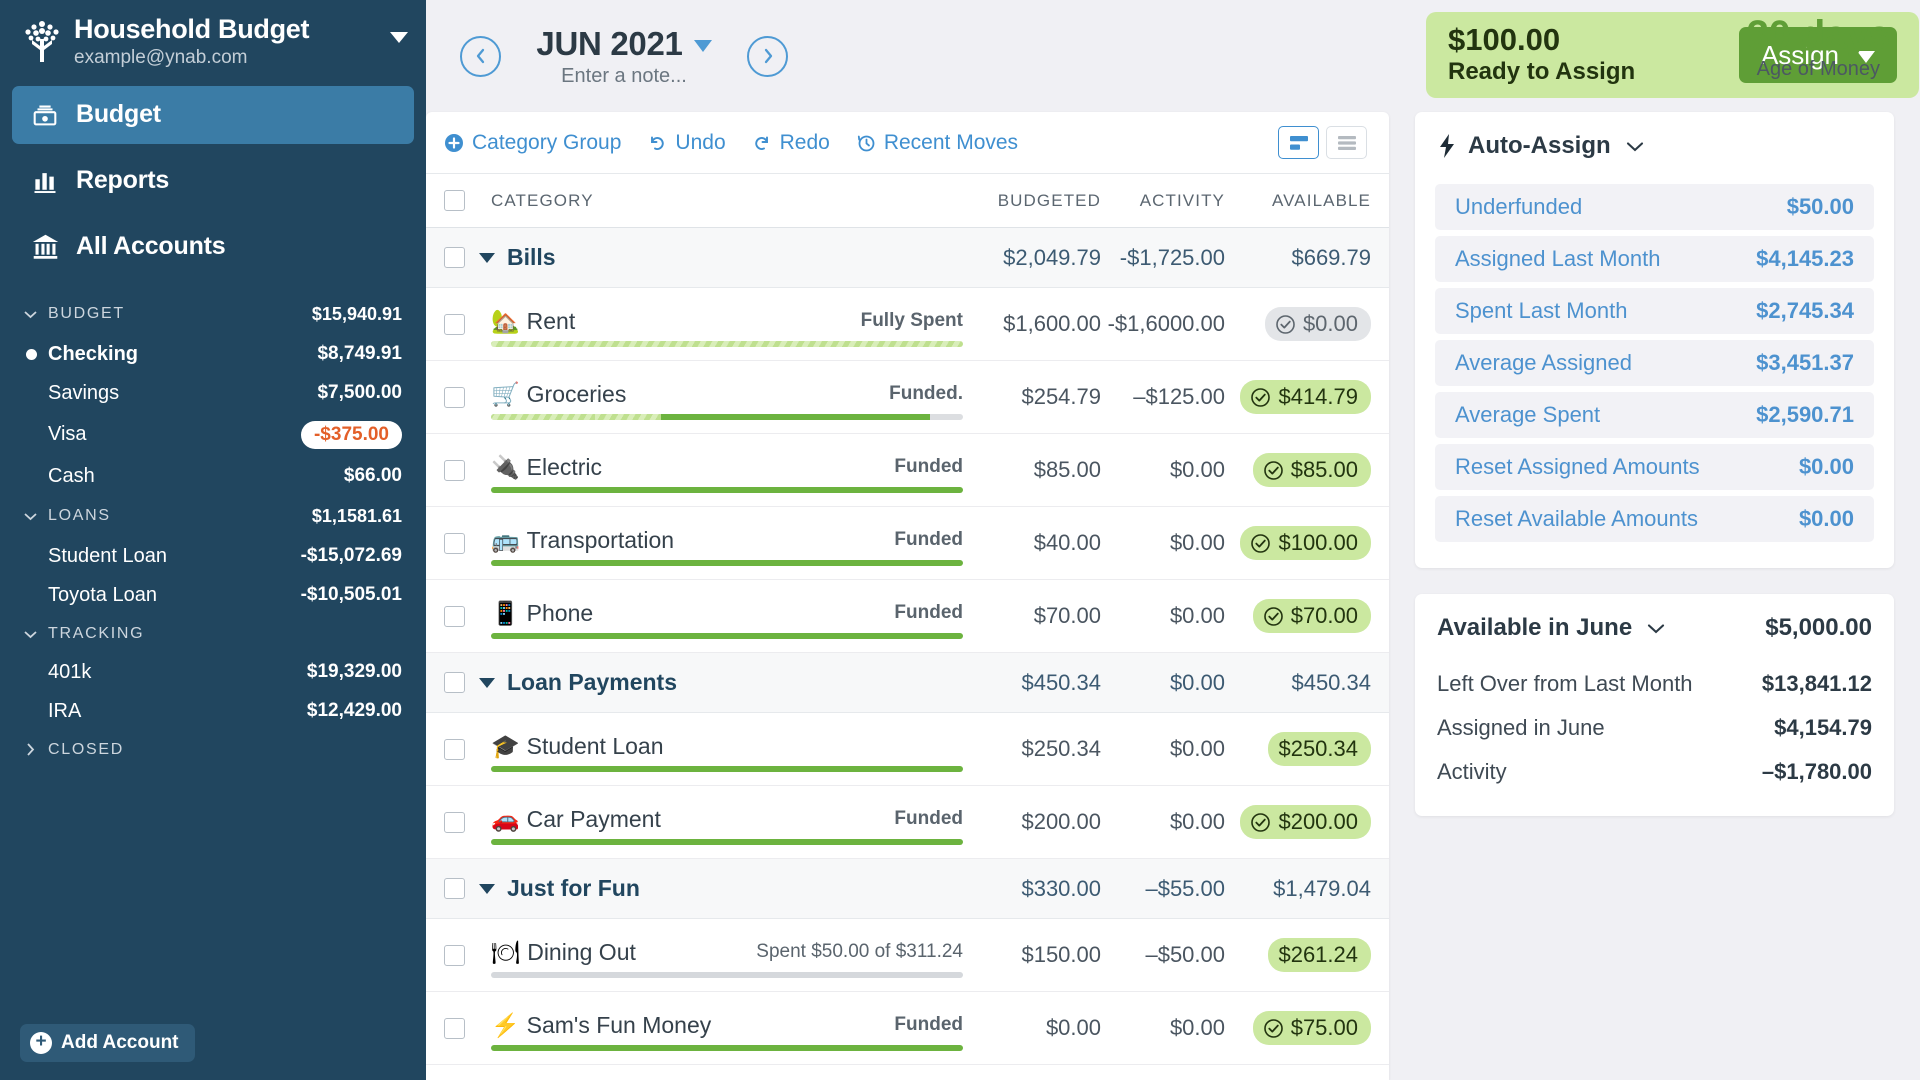  Describe the element at coordinates (907, 258) in the screenshot. I see `category-group-row: Bills $2,049.79 -$1,725.00 $669.79` at that location.